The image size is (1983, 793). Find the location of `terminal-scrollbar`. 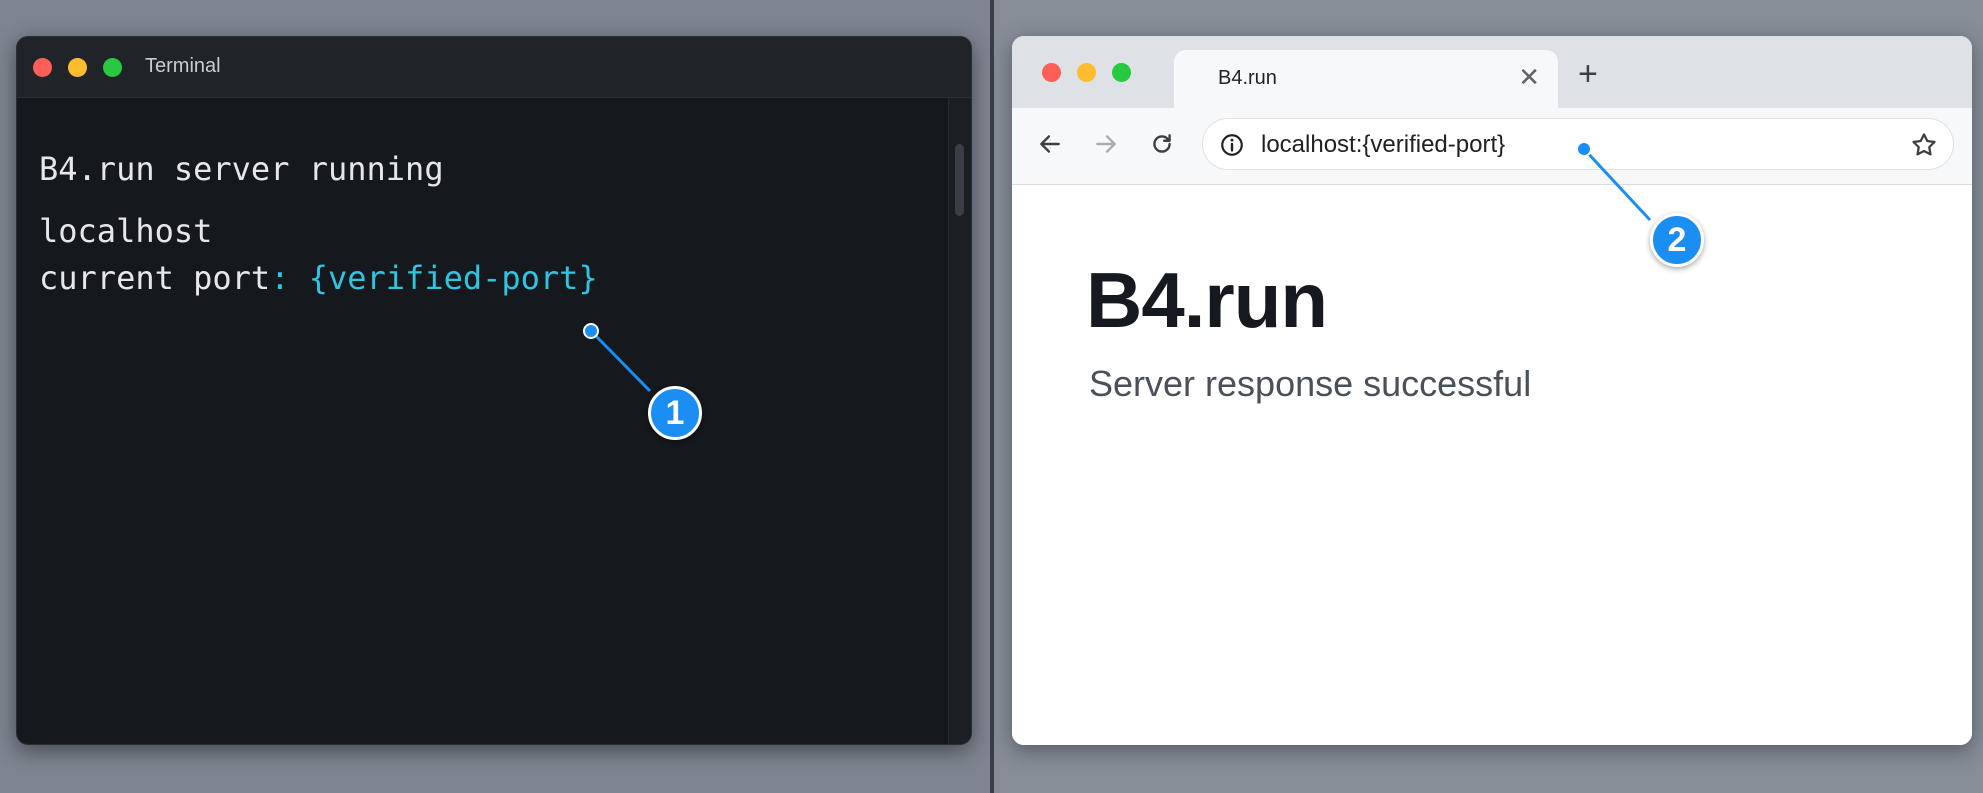

terminal-scrollbar is located at coordinates (959, 421).